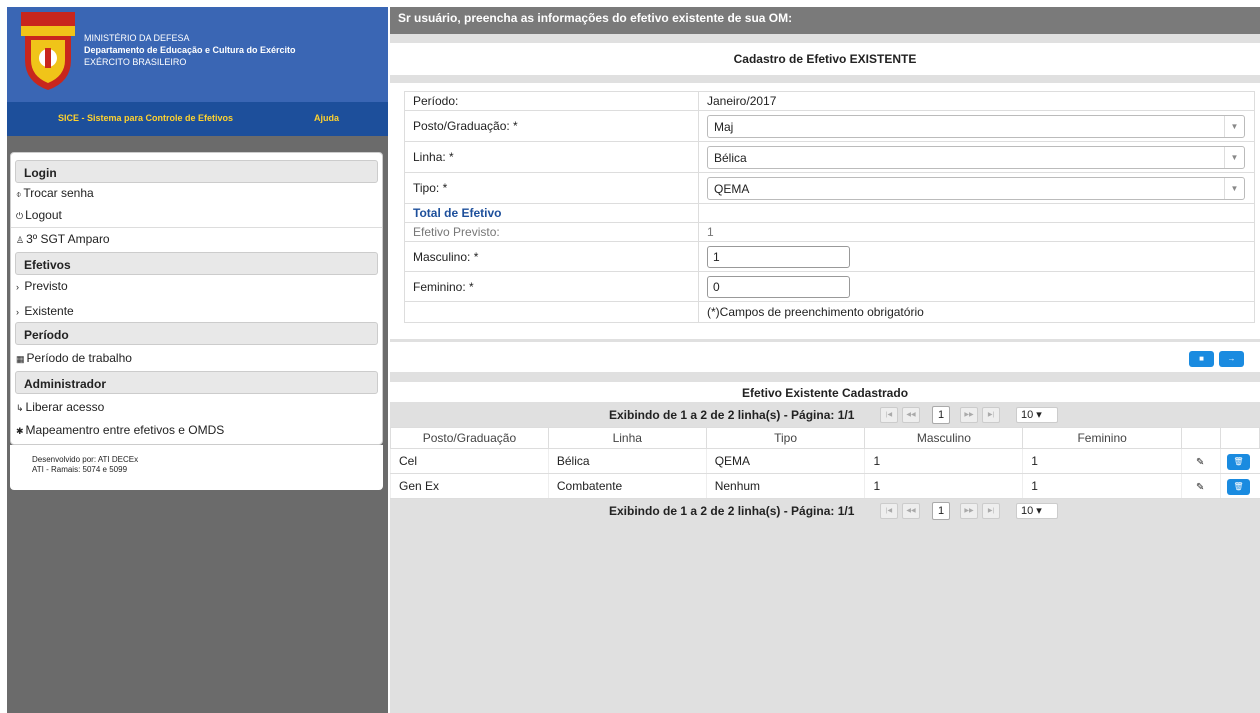  Describe the element at coordinates (551, 213) in the screenshot. I see `total-section-heading: Total de Efetivo` at that location.